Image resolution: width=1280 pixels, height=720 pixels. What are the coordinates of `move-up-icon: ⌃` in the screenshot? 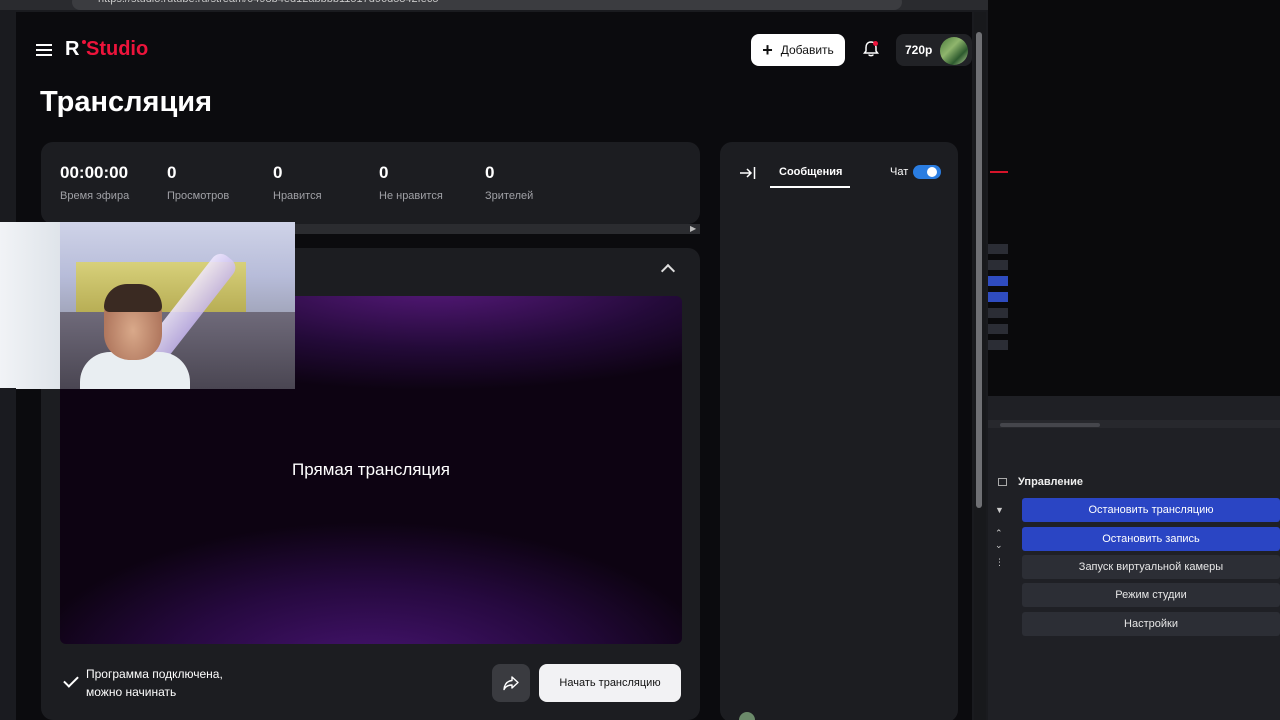 It's located at (999, 533).